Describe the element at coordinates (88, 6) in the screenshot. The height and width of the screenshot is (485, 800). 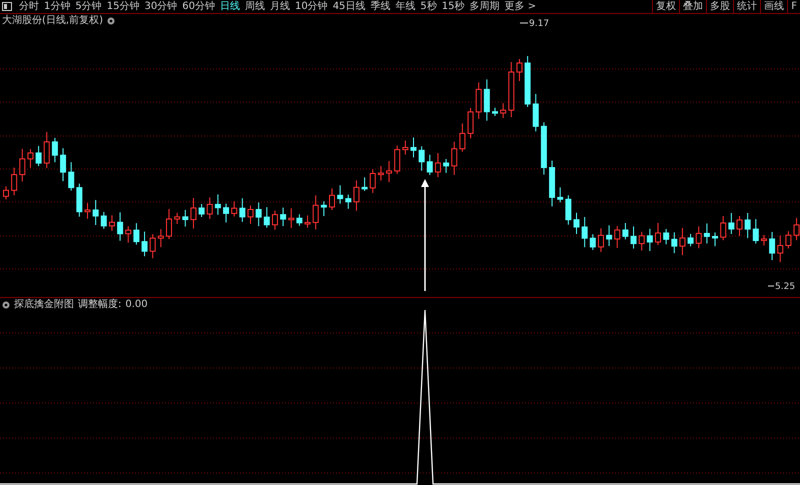
I see `period-tab: 5分钟` at that location.